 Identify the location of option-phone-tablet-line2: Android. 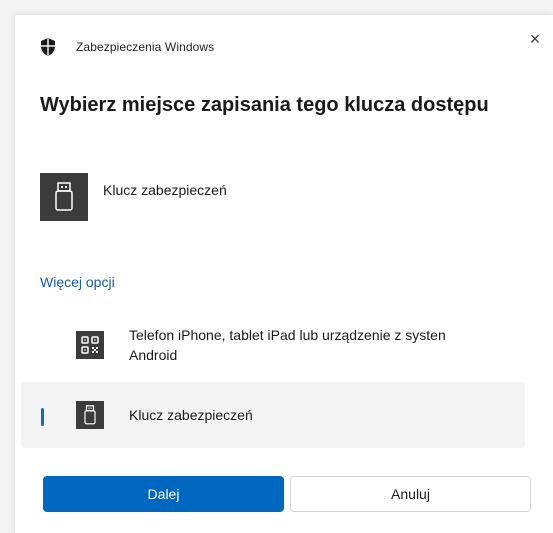
(153, 355).